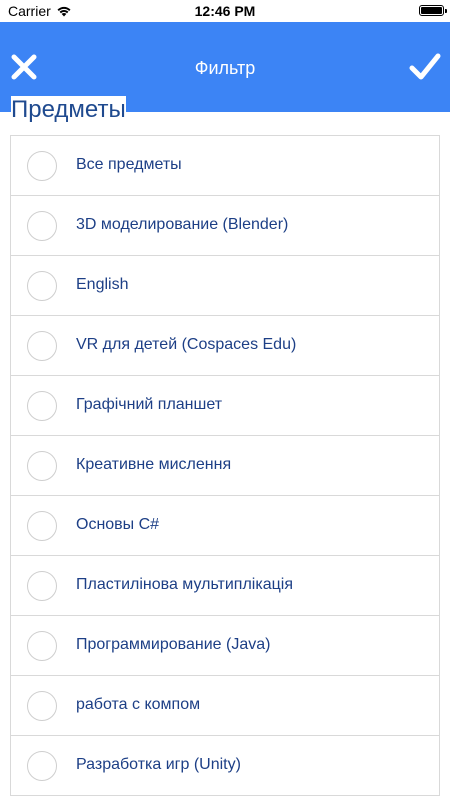  Describe the element at coordinates (173, 644) in the screenshot. I see `list-item-label: Программирование (Java)` at that location.